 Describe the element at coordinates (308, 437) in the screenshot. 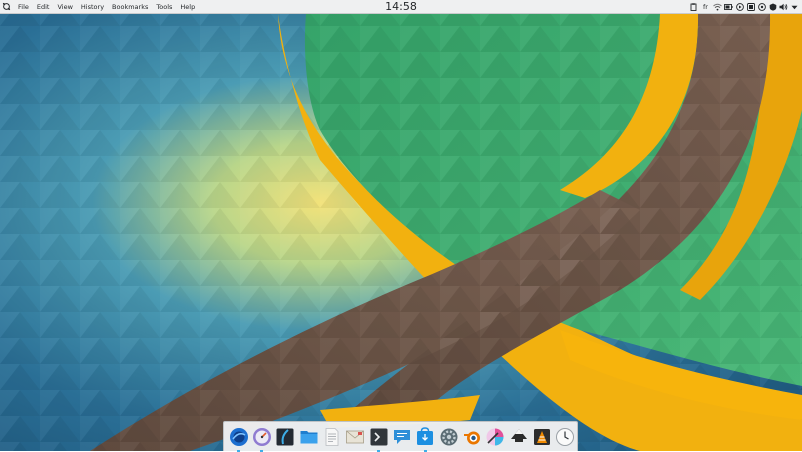

I see `folder-icon` at that location.